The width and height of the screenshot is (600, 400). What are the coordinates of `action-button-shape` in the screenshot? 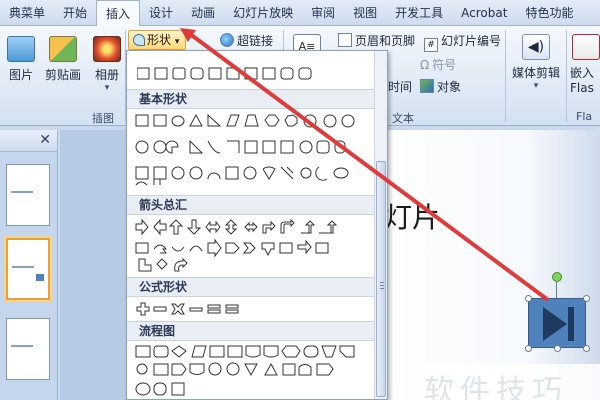 It's located at (557, 323).